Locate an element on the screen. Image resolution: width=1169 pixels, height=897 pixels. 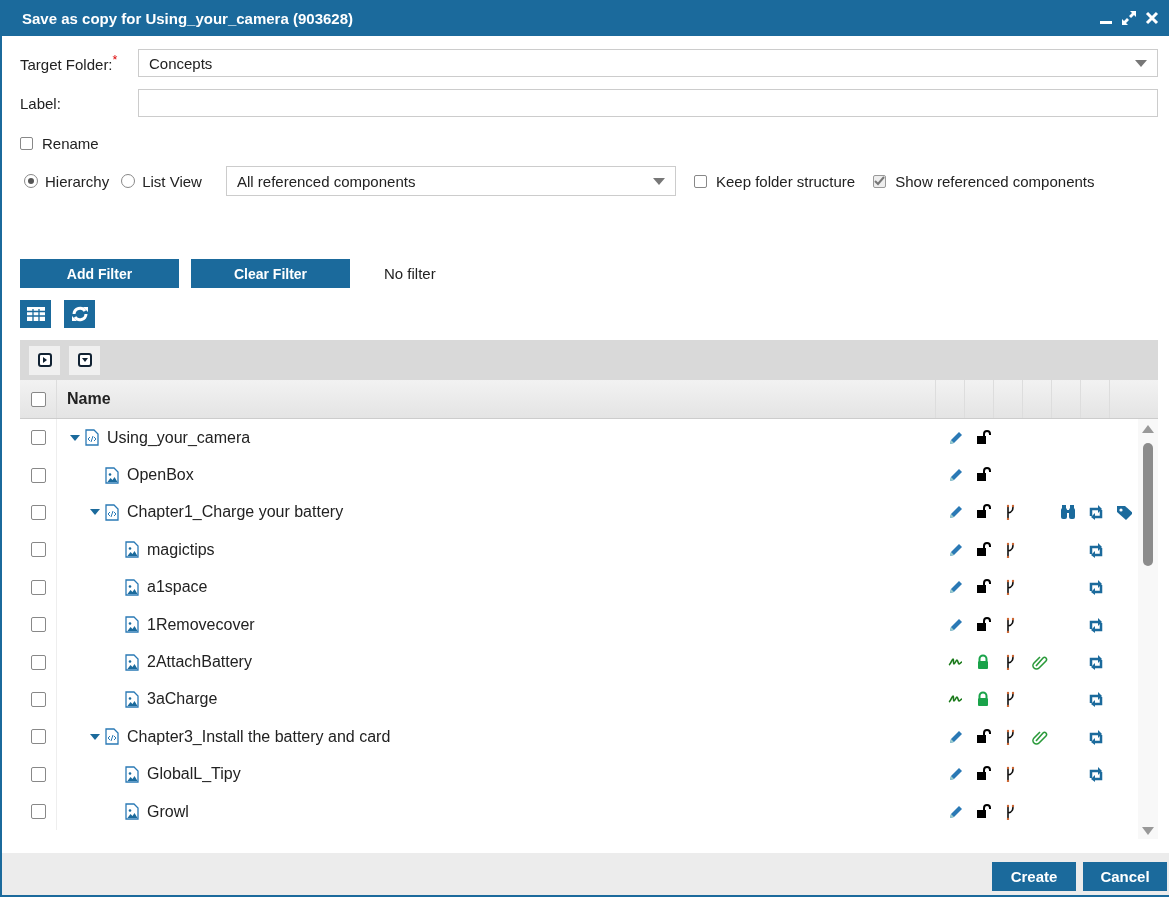
refresh-icon is located at coordinates (79, 314).